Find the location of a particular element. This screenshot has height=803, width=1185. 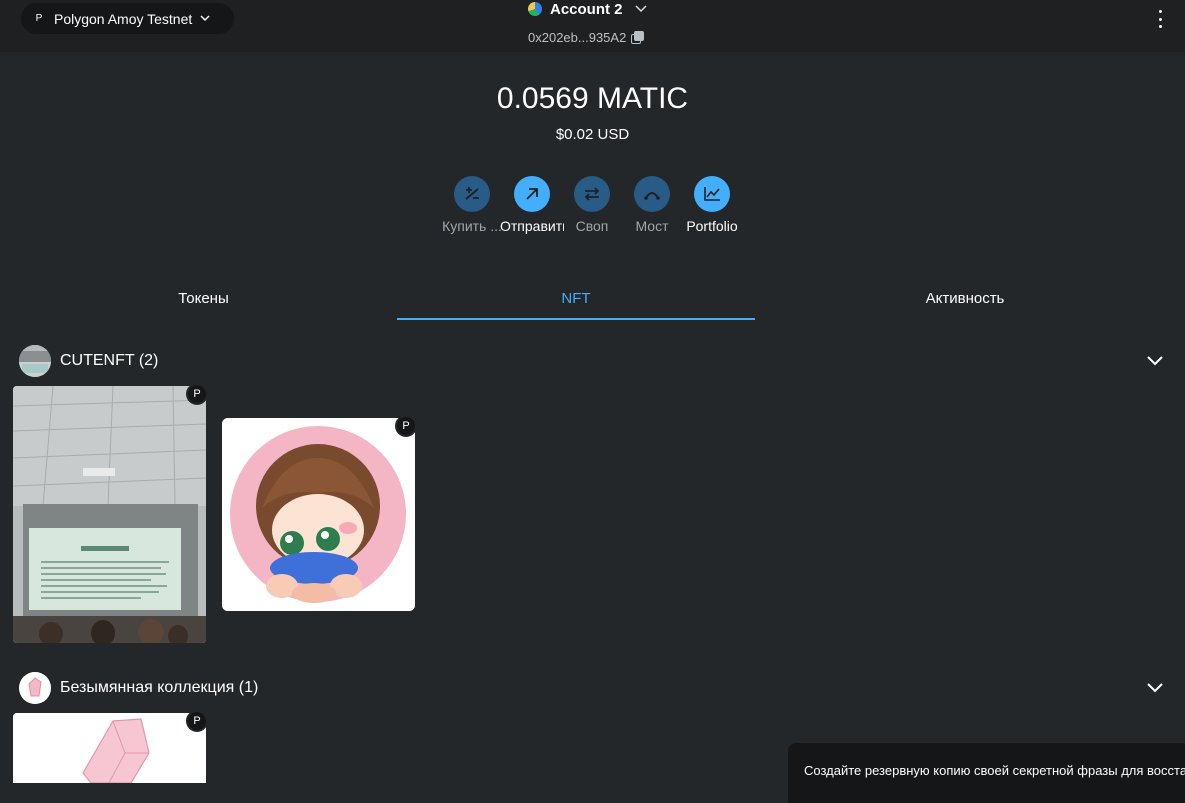

balance-amount: 0.0569 MATIC is located at coordinates (592, 98).